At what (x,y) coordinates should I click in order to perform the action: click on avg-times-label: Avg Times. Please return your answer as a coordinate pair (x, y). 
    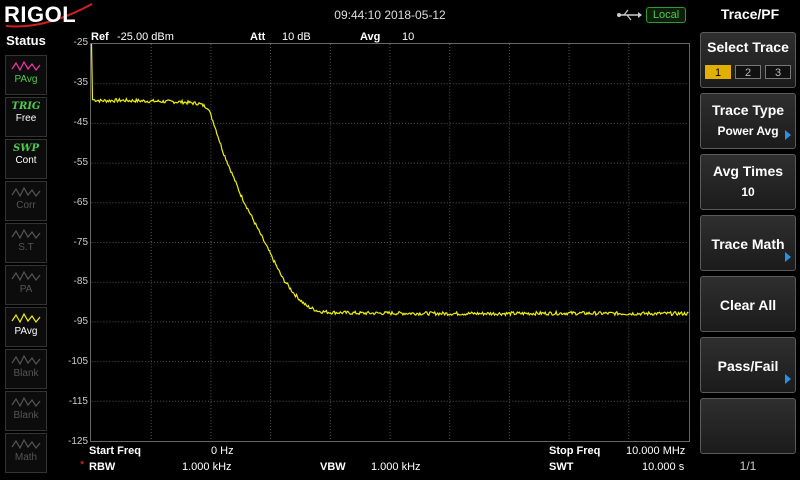
    Looking at the image, I should click on (748, 171).